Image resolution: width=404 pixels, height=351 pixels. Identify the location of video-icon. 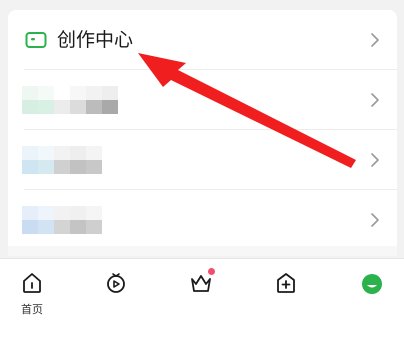
(116, 283).